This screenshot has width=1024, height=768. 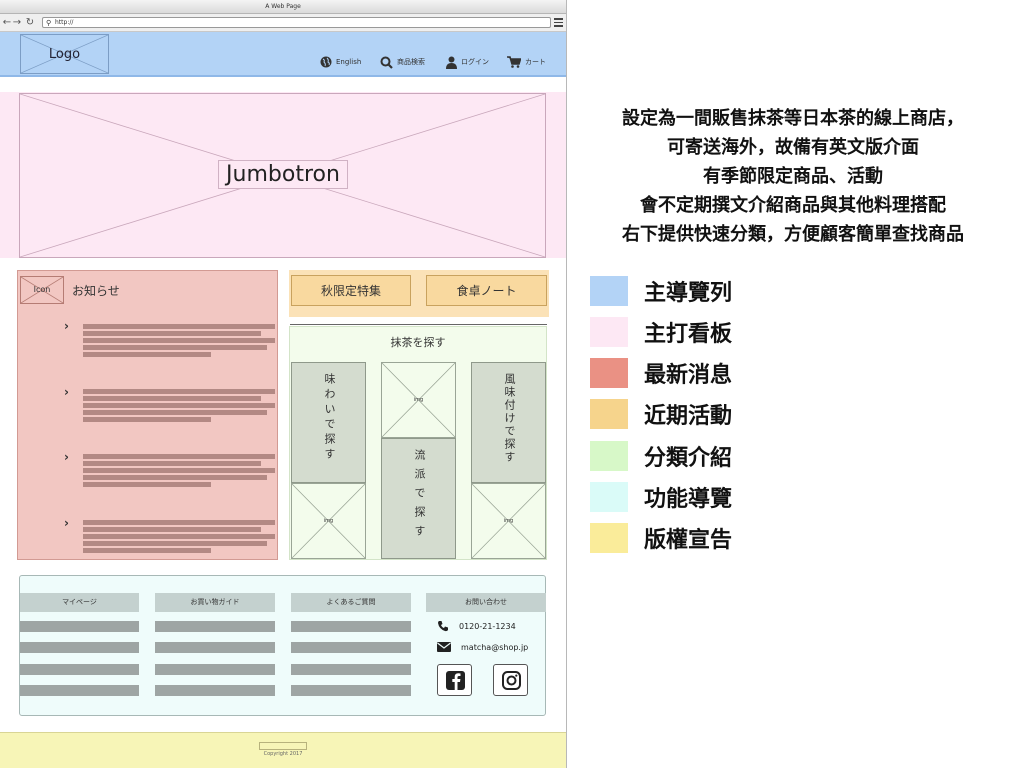 I want to click on logo-text: Logo, so click(x=64, y=54).